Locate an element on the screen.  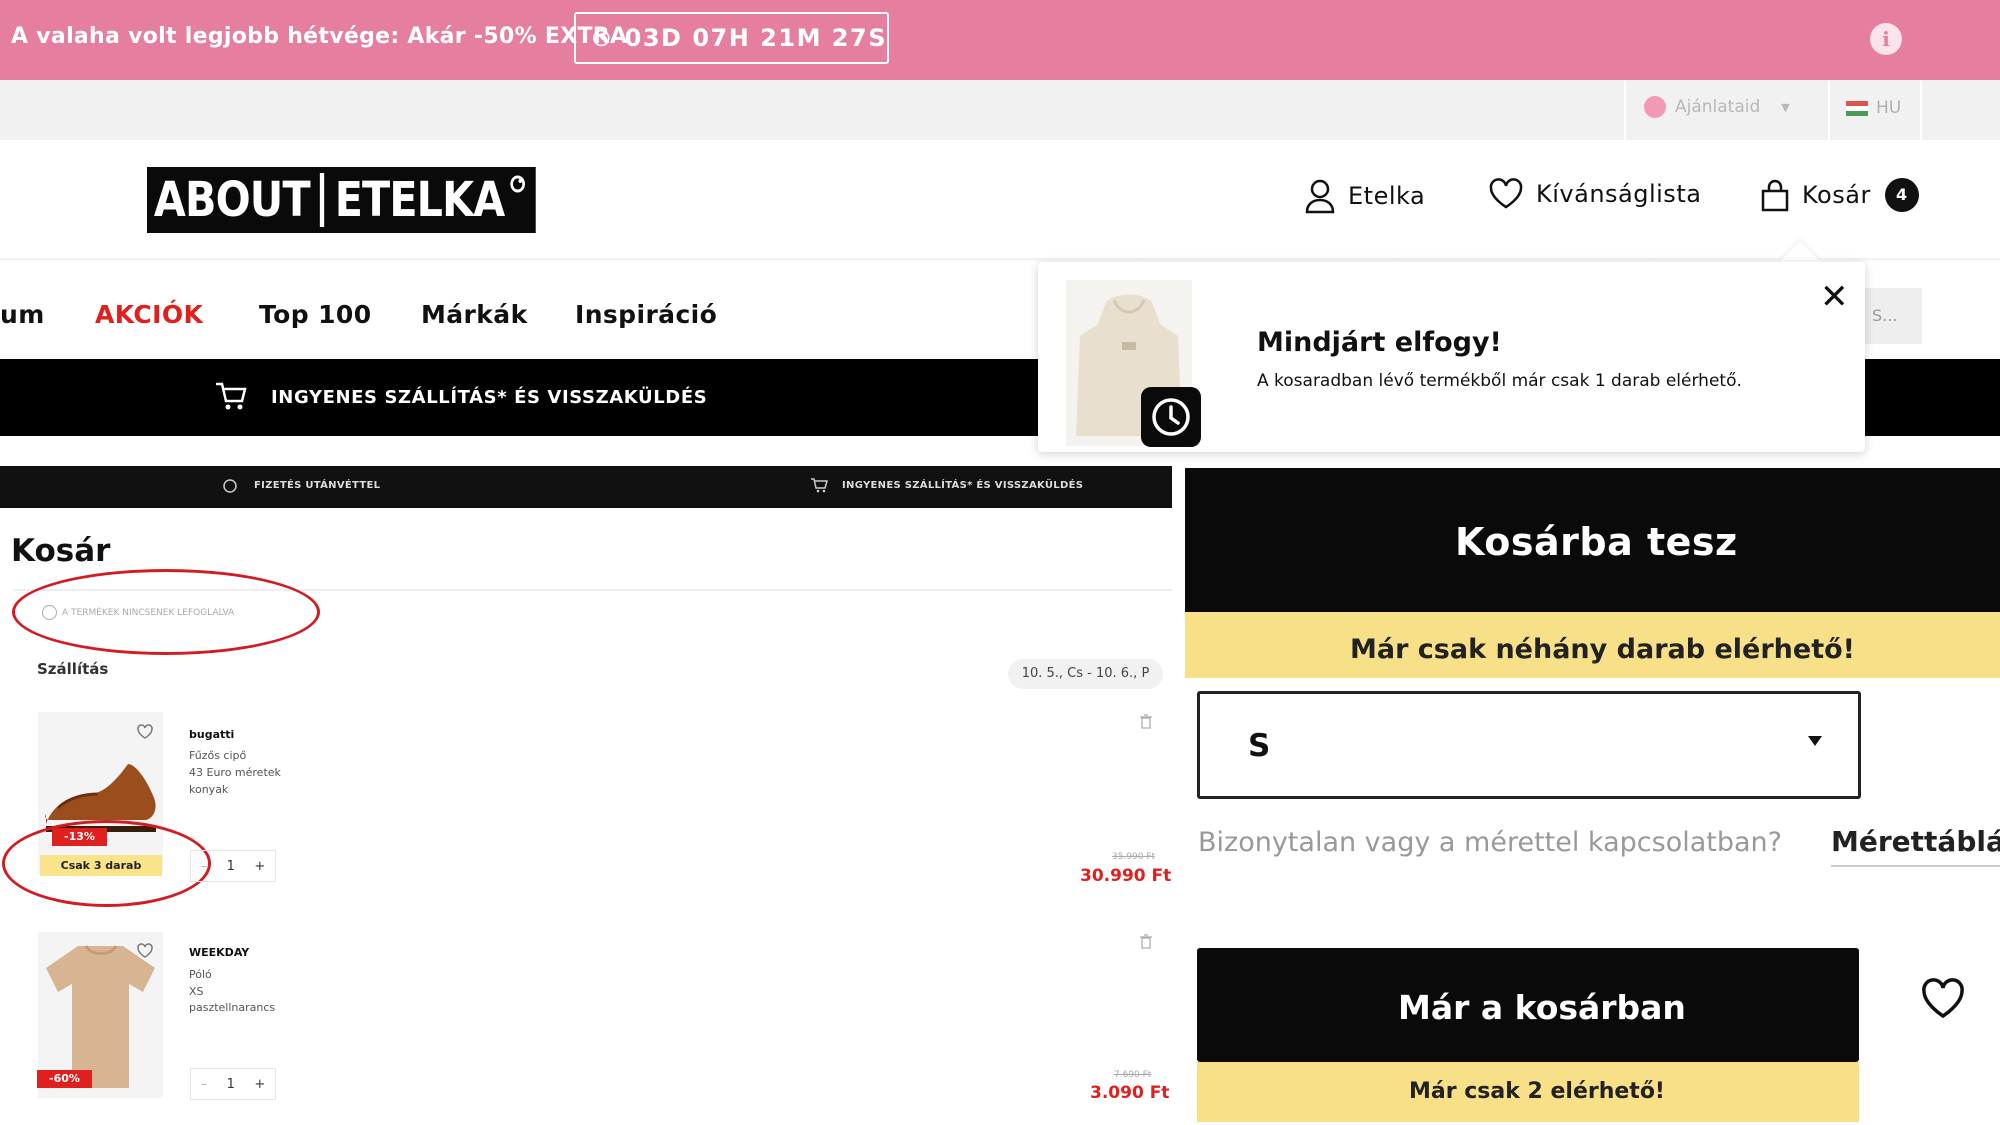
wishlist-link: Kívánságlista is located at coordinates (1594, 194).